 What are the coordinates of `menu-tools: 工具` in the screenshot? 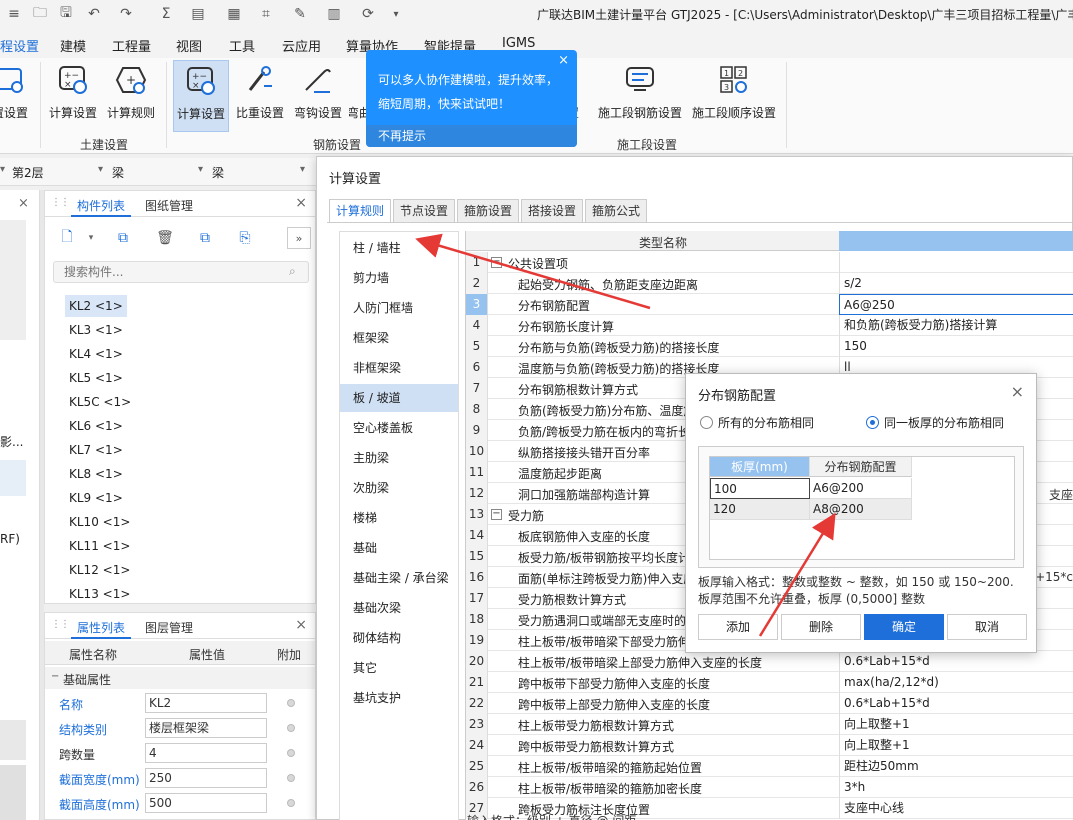 It's located at (242, 45).